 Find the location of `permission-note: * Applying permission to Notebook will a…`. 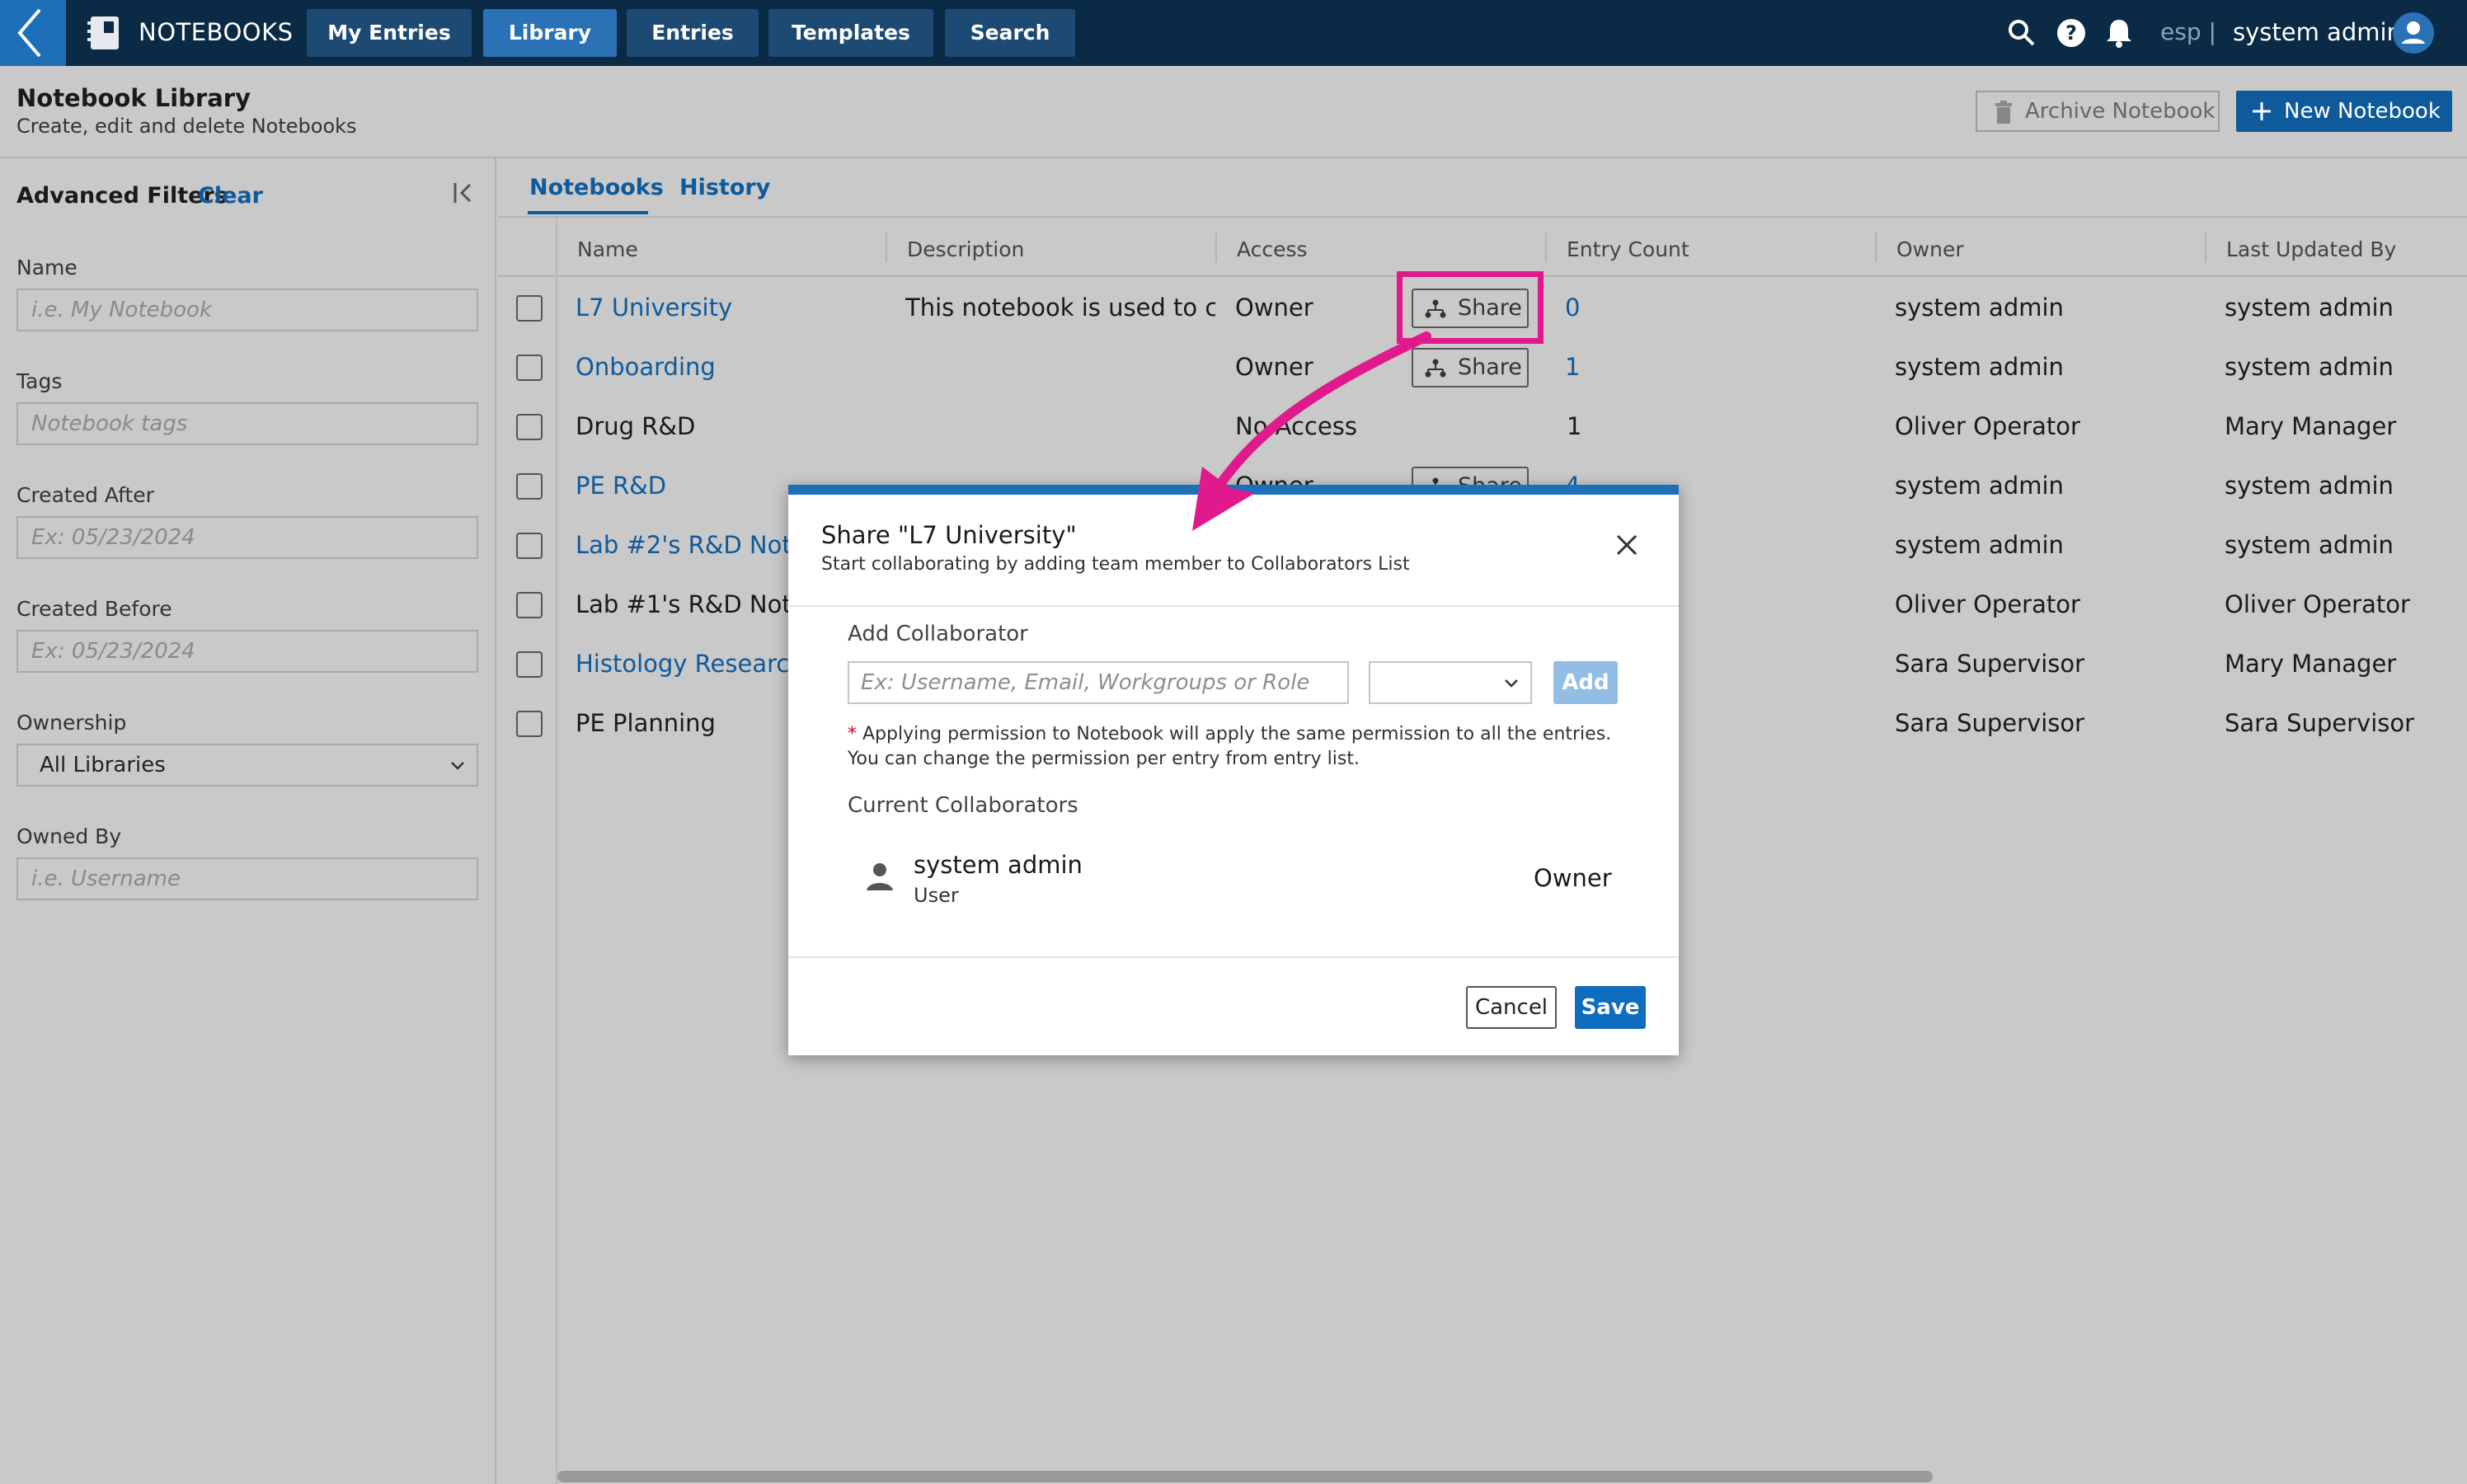

permission-note: * Applying permission to Notebook will a… is located at coordinates (1229, 734).